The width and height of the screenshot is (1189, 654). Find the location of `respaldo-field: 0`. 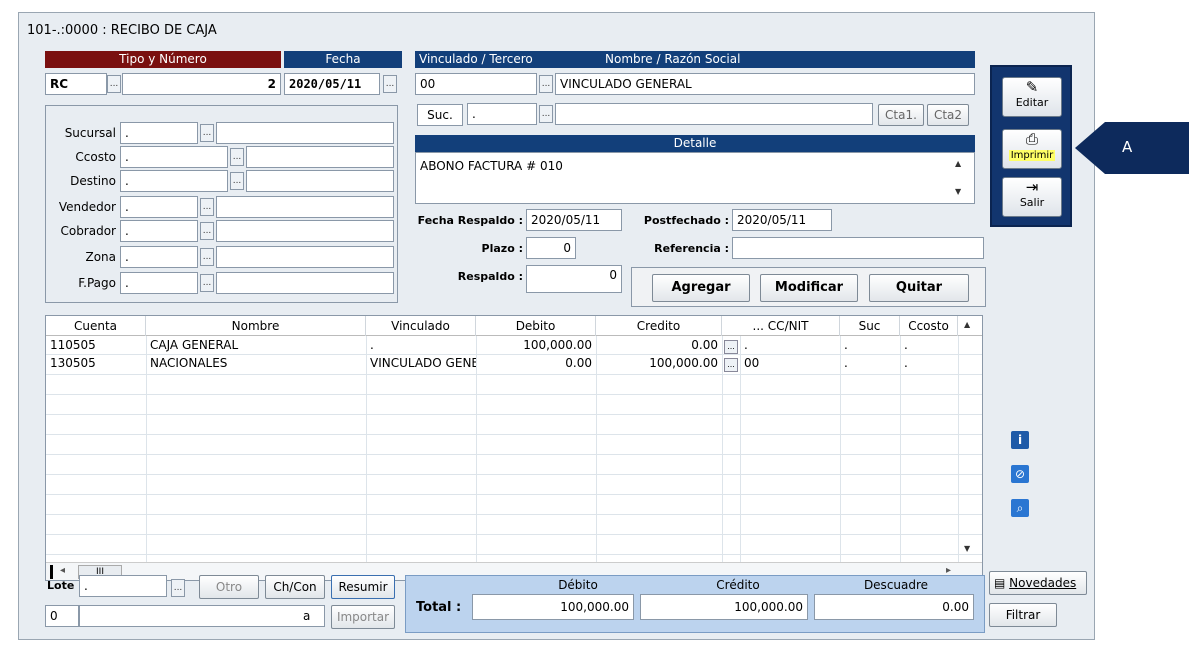

respaldo-field: 0 is located at coordinates (574, 279).